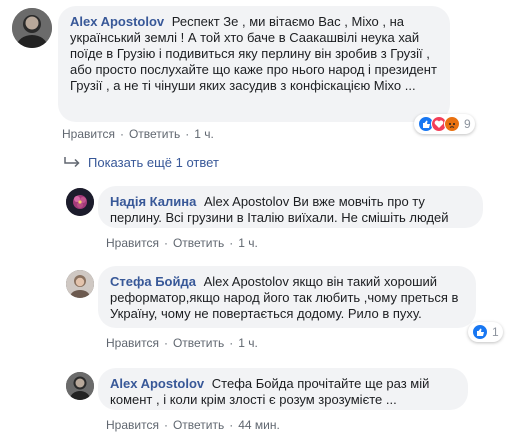 The height and width of the screenshot is (441, 519). What do you see at coordinates (153, 162) in the screenshot?
I see `show-more-replies-label: Показать ещё 1 ответ` at bounding box center [153, 162].